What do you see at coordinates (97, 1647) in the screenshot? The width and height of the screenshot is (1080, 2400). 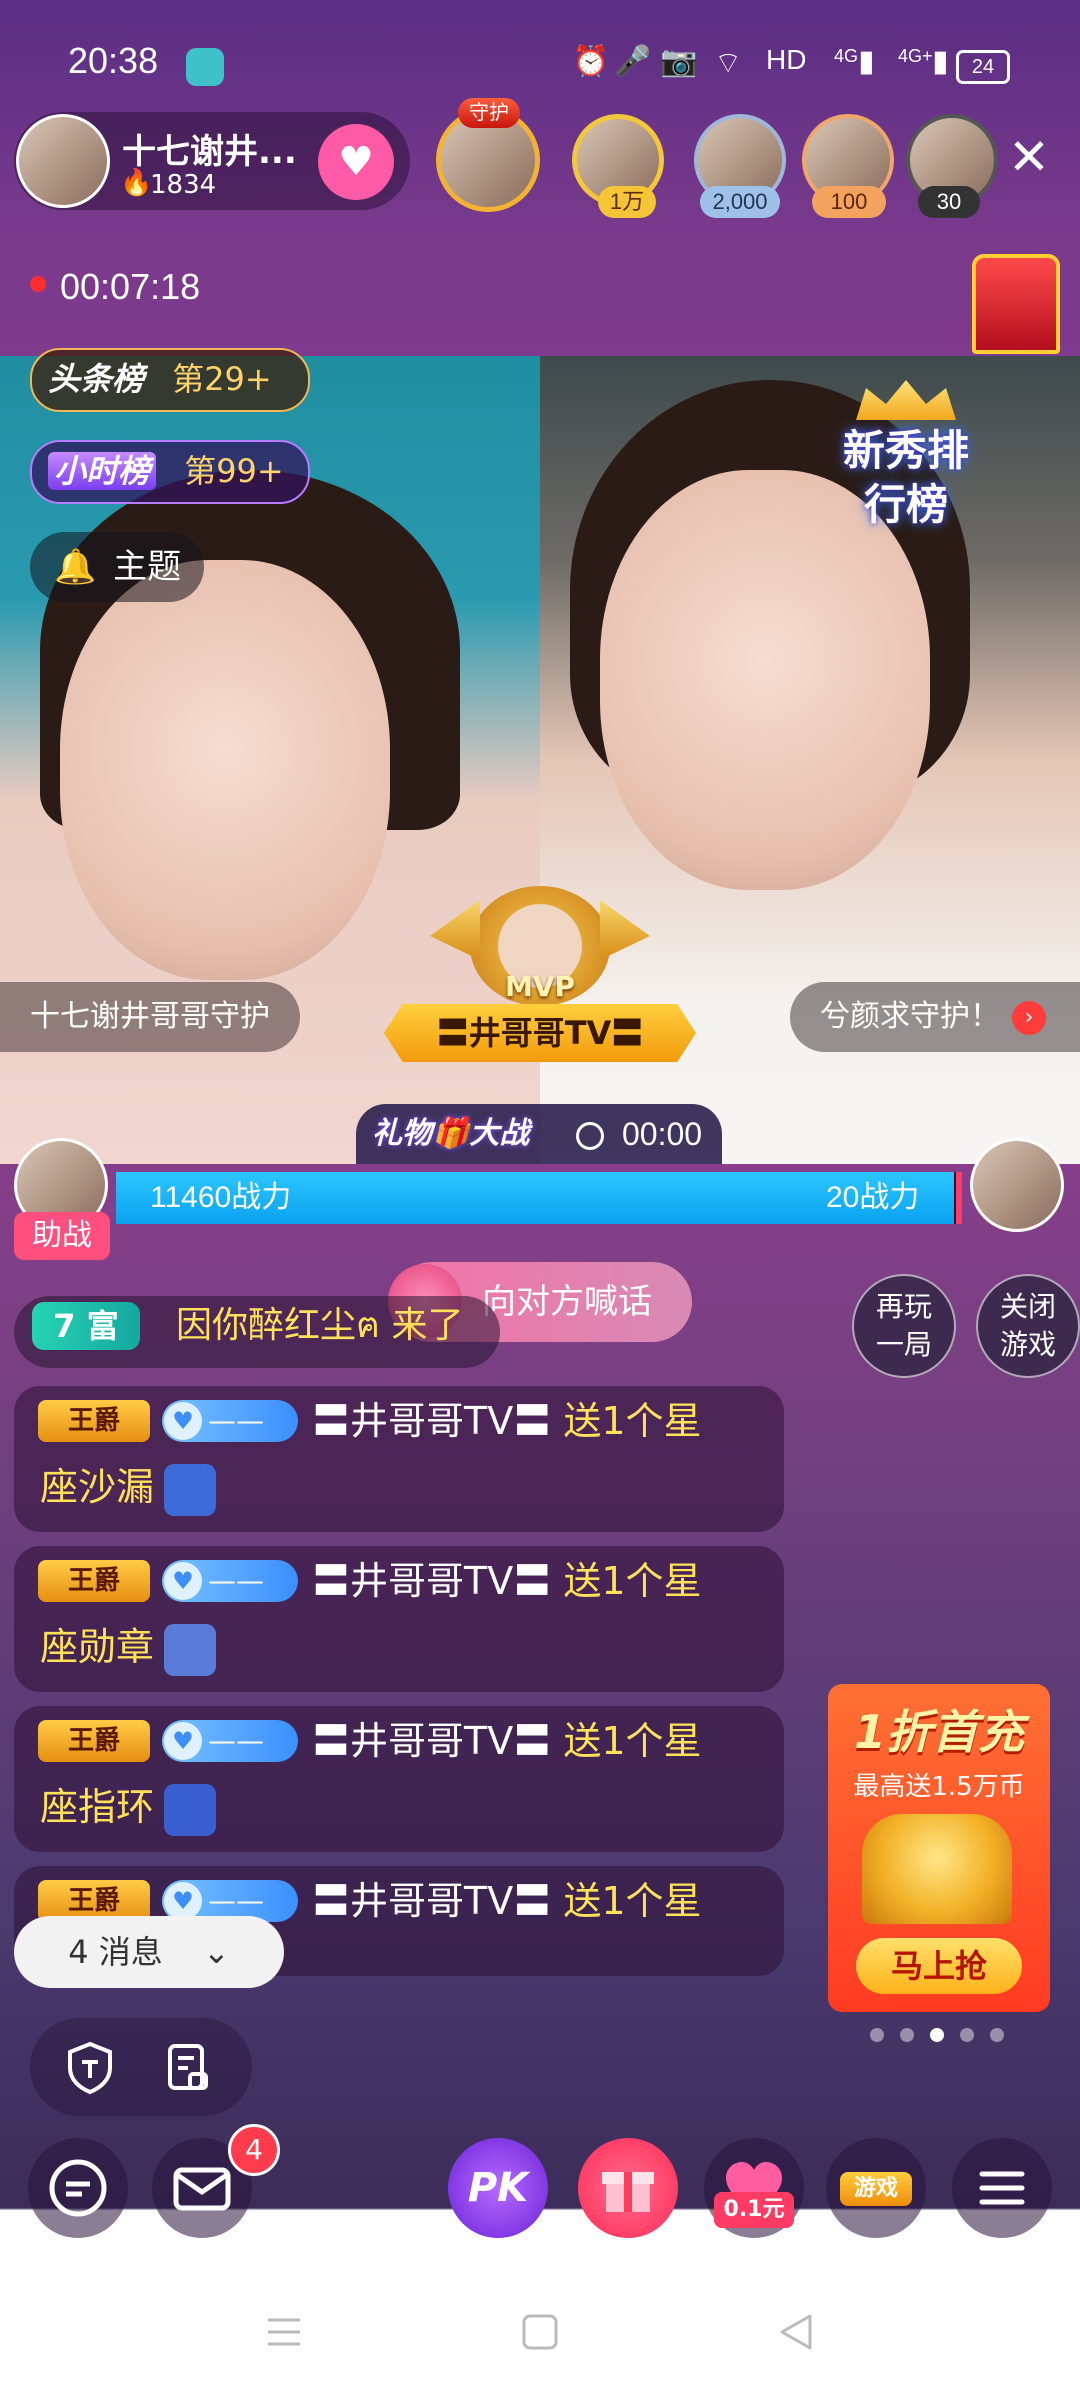 I see `gift-name: 座勋章` at bounding box center [97, 1647].